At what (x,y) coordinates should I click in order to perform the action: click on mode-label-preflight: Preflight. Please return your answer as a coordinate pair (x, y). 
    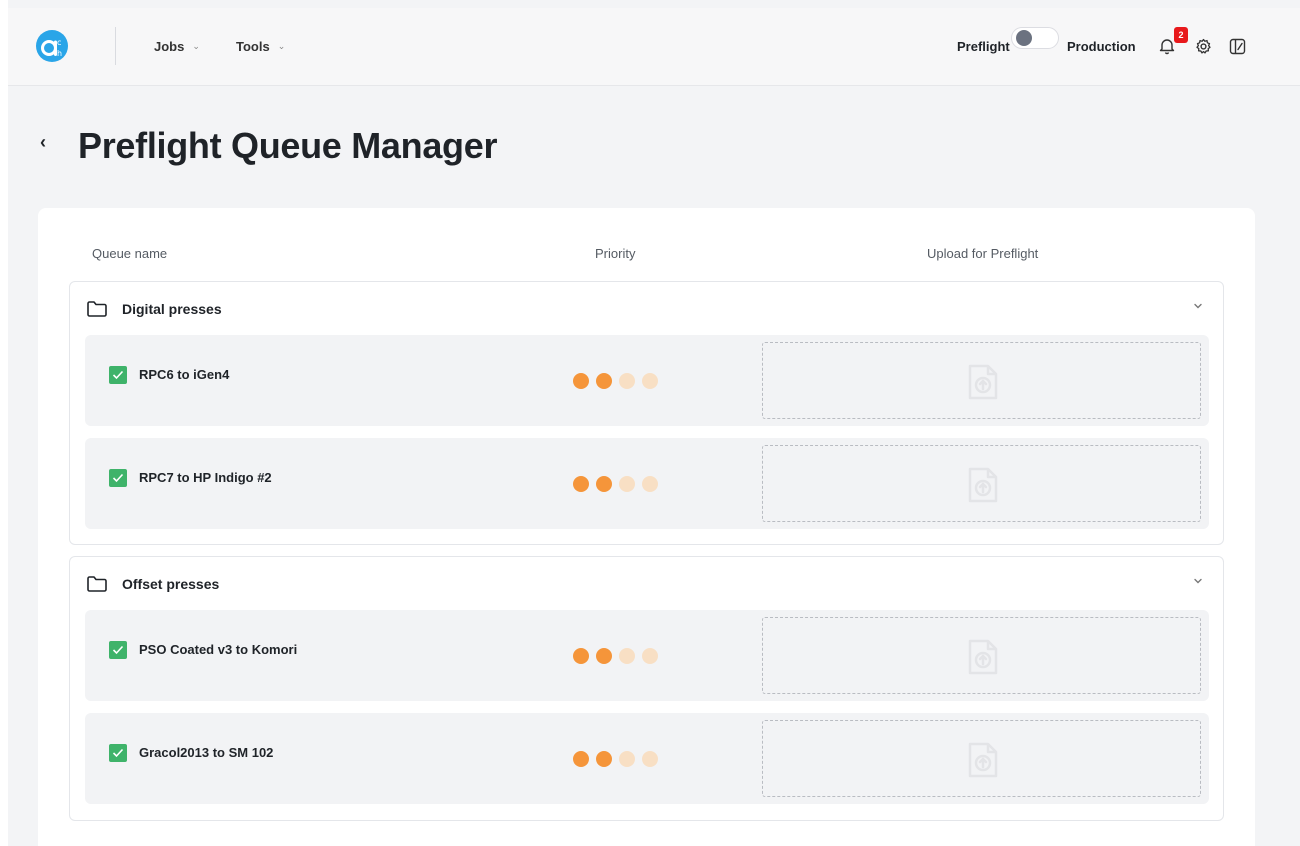
    Looking at the image, I should click on (983, 46).